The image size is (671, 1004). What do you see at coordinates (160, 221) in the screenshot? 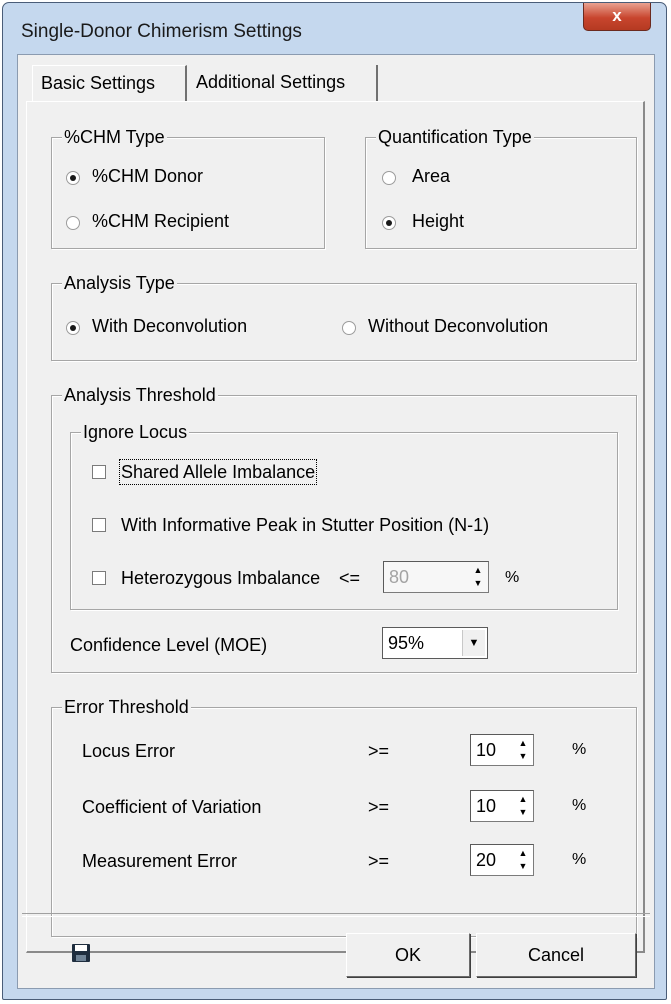
I see `chm-recipient-label: %CHM Recipient` at bounding box center [160, 221].